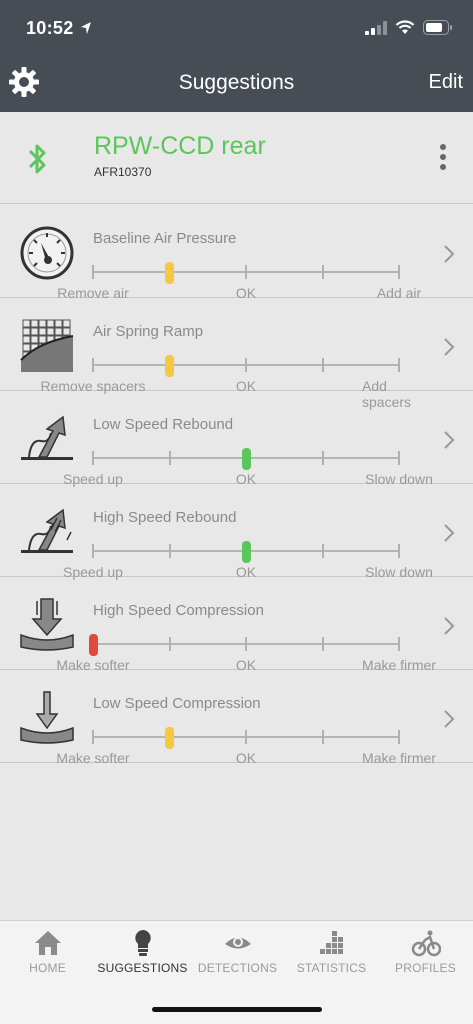 The image size is (473, 1024). What do you see at coordinates (236, 439) in the screenshot?
I see `suggestion-row: Low Speed Rebound Speed up OK Slow down` at bounding box center [236, 439].